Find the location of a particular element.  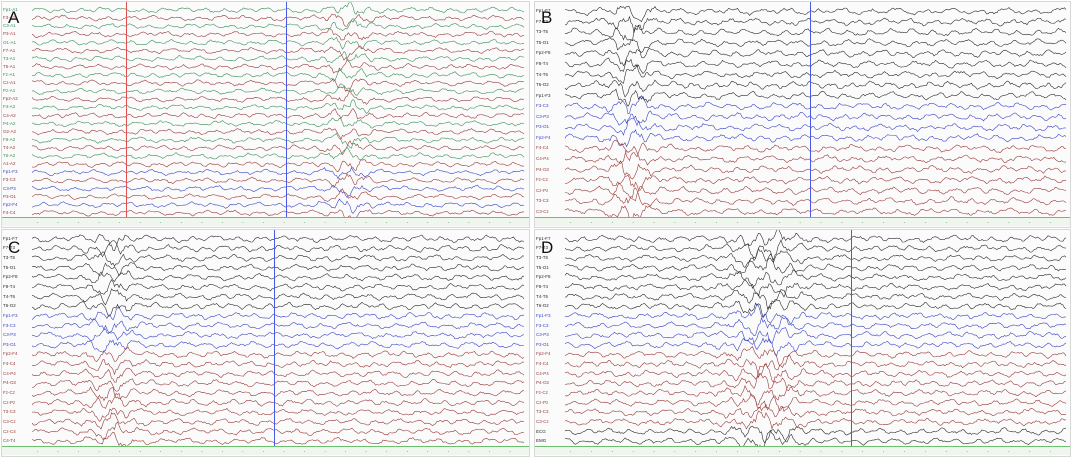

channel-label: F8-A2 is located at coordinates (9, 139).